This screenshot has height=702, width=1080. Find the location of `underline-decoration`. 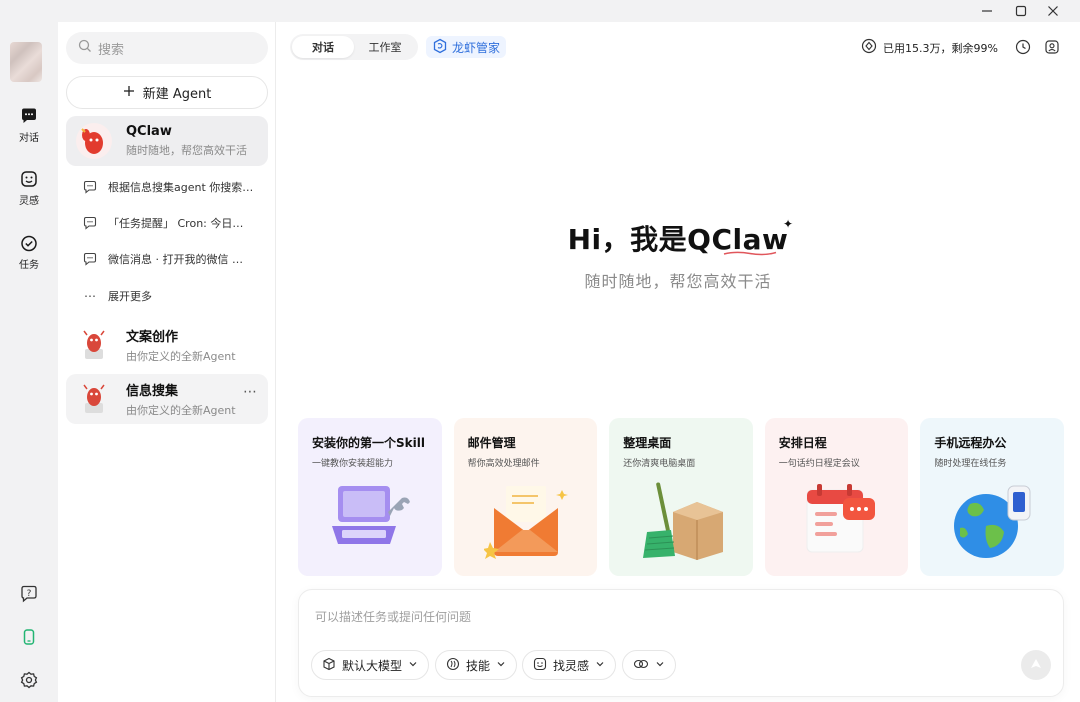

underline-decoration is located at coordinates (750, 253).